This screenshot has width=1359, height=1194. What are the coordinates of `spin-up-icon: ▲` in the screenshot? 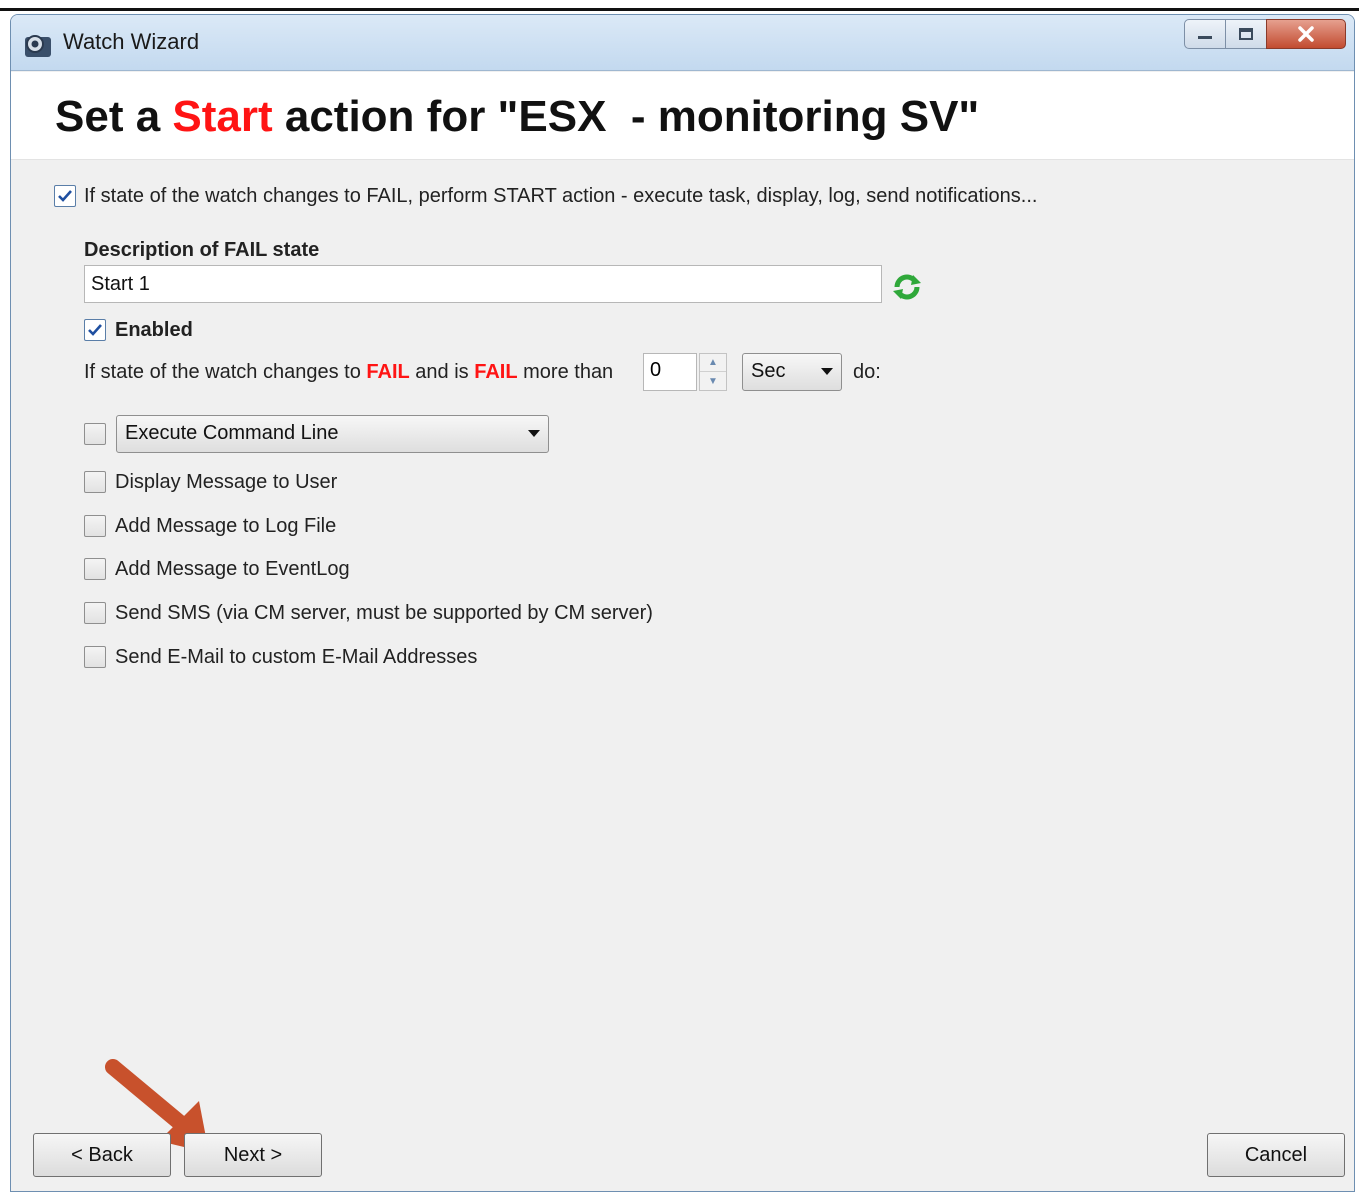 It's located at (713, 363).